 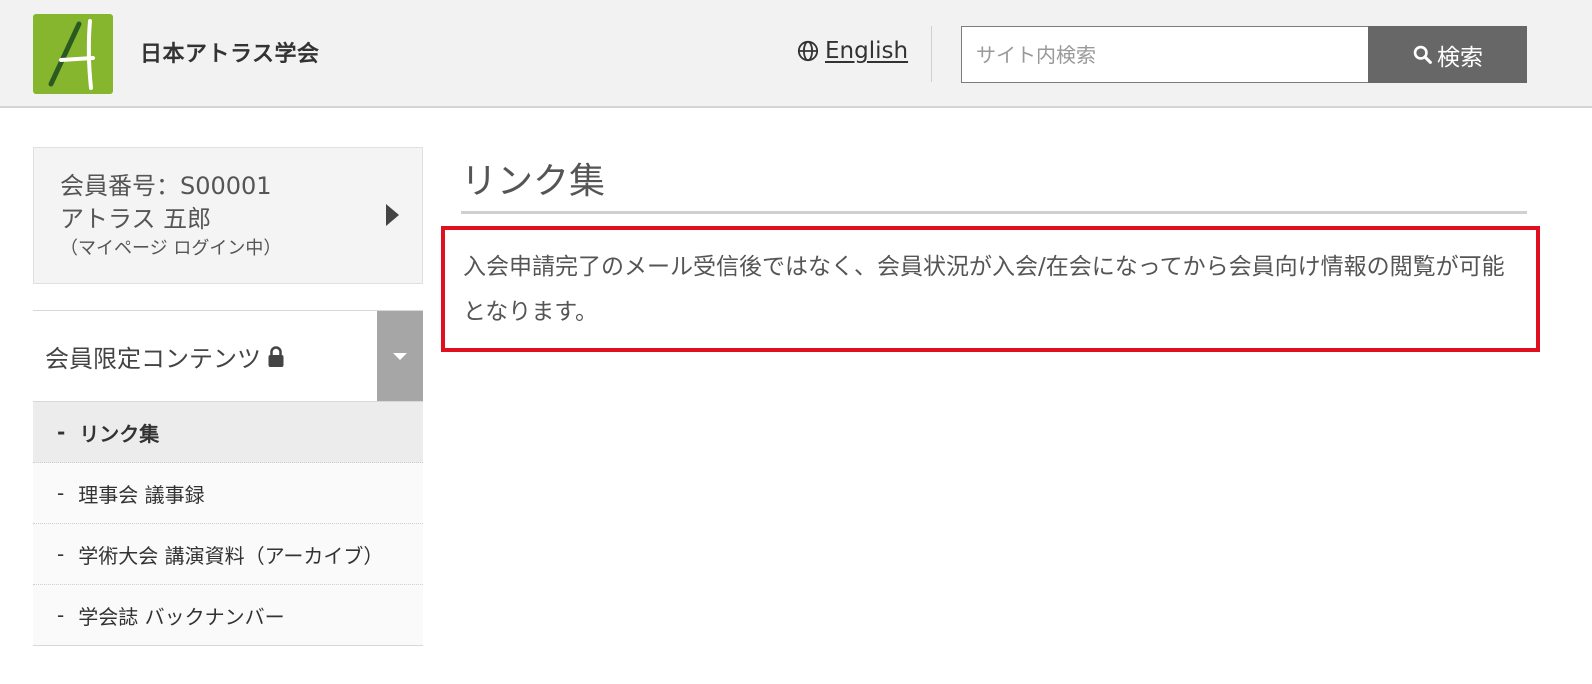 What do you see at coordinates (171, 248) in the screenshot?
I see `login-status: （マイページ ログイン中）` at bounding box center [171, 248].